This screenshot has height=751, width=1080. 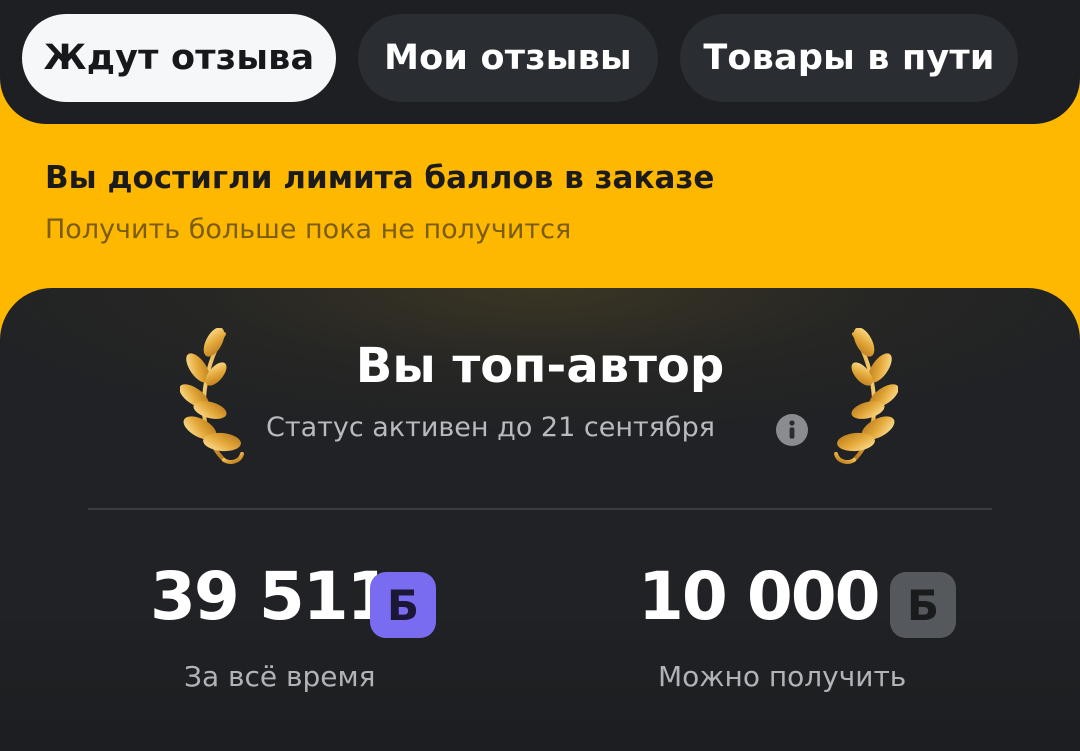 What do you see at coordinates (792, 430) in the screenshot?
I see `info-icon` at bounding box center [792, 430].